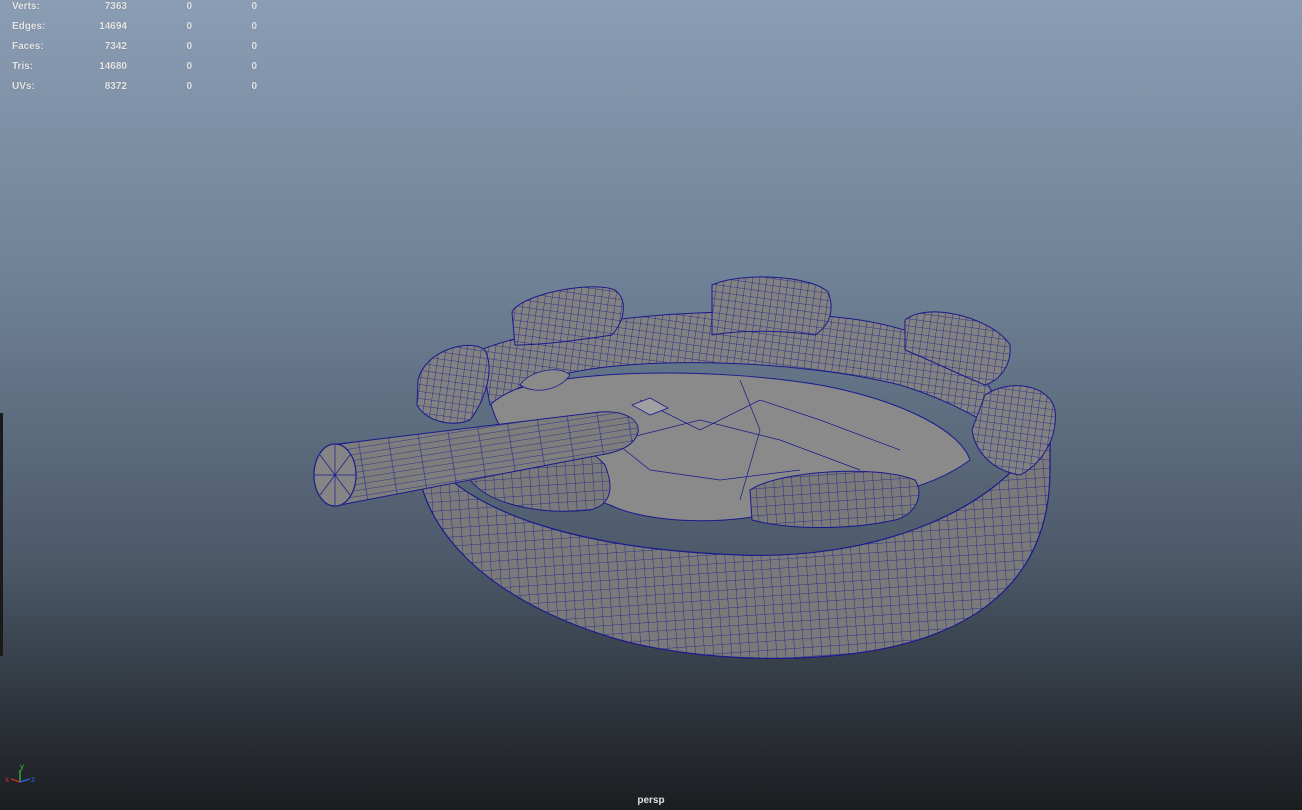  I want to click on rim-bump-front-right, so click(834, 499).